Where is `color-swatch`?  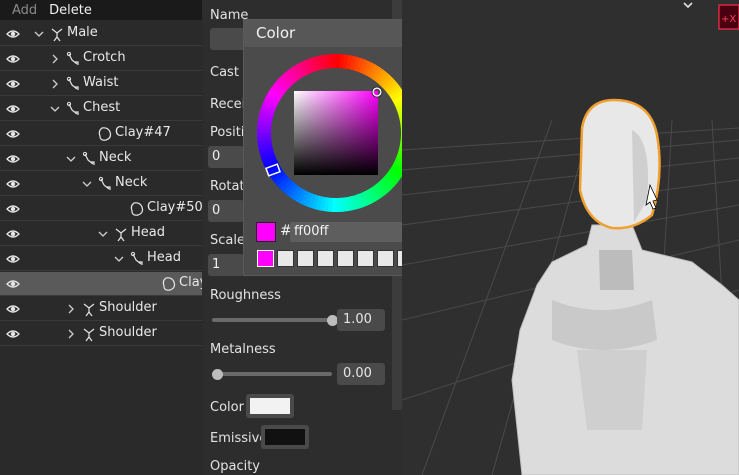 color-swatch is located at coordinates (270, 406).